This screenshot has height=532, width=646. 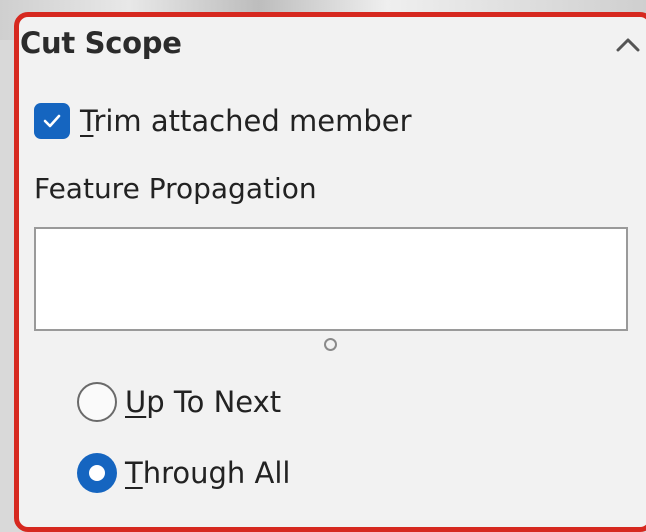 What do you see at coordinates (97, 402) in the screenshot?
I see `radio-button-unselected` at bounding box center [97, 402].